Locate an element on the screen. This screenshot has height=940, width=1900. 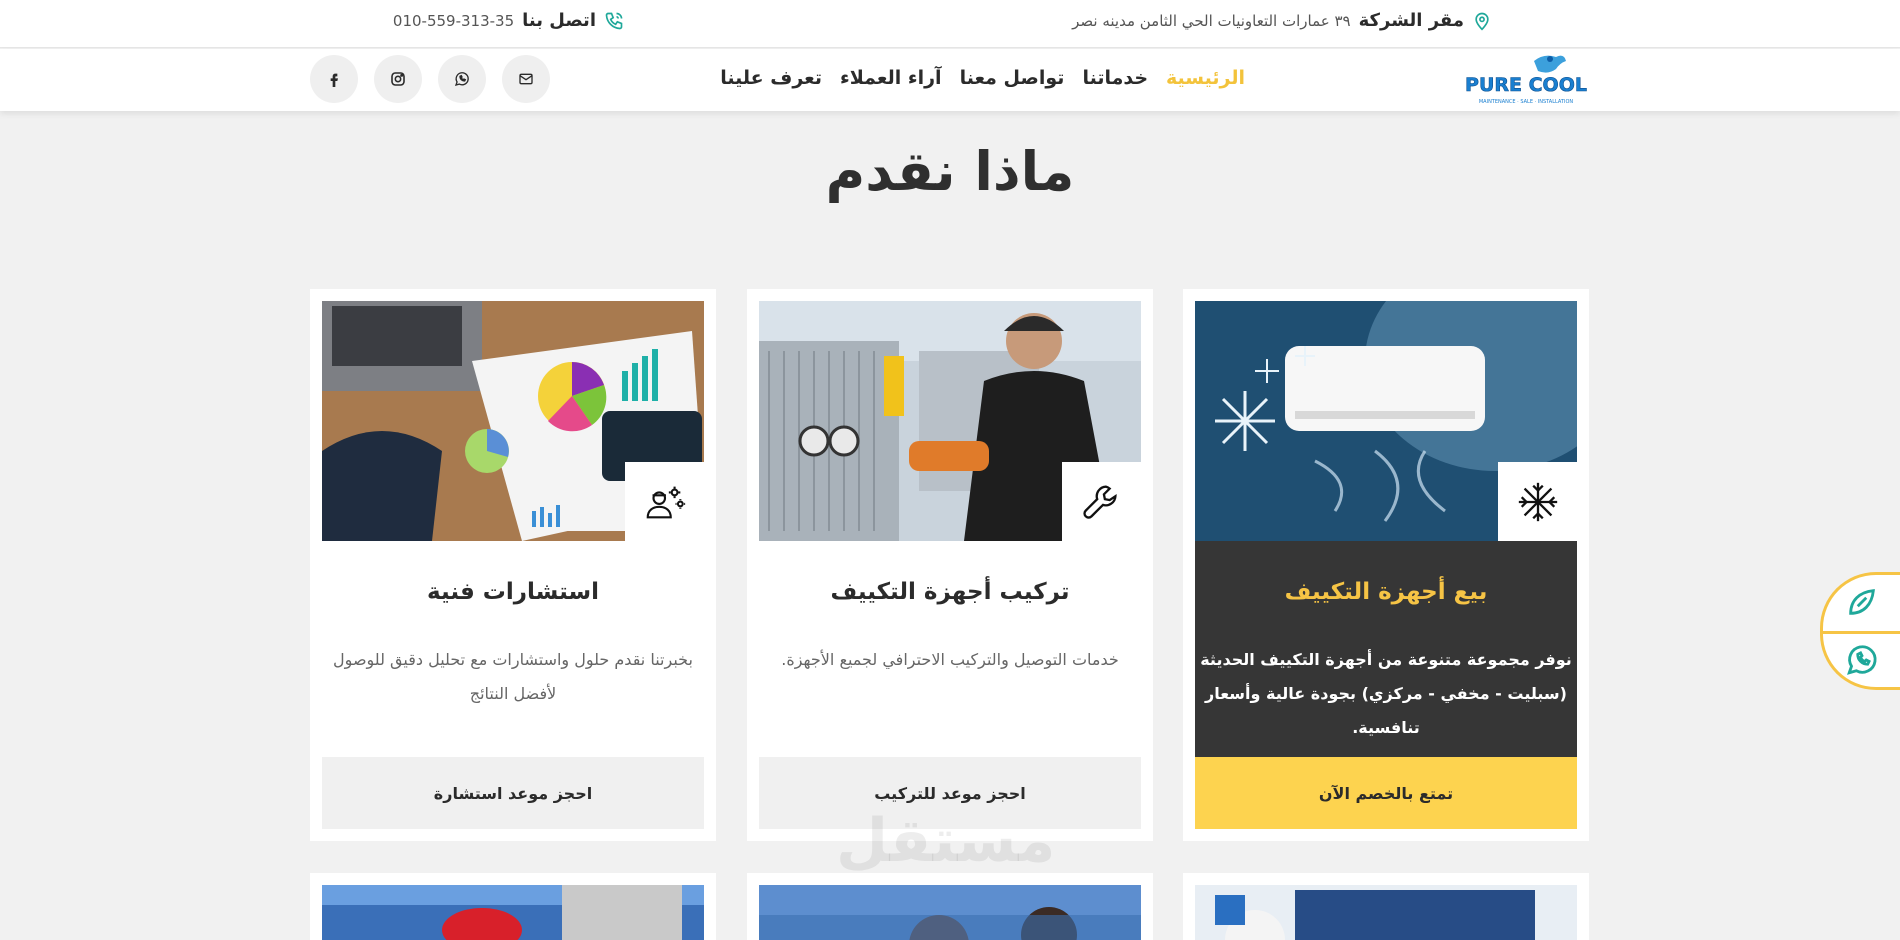
chat-phone-icon is located at coordinates (1862, 660).